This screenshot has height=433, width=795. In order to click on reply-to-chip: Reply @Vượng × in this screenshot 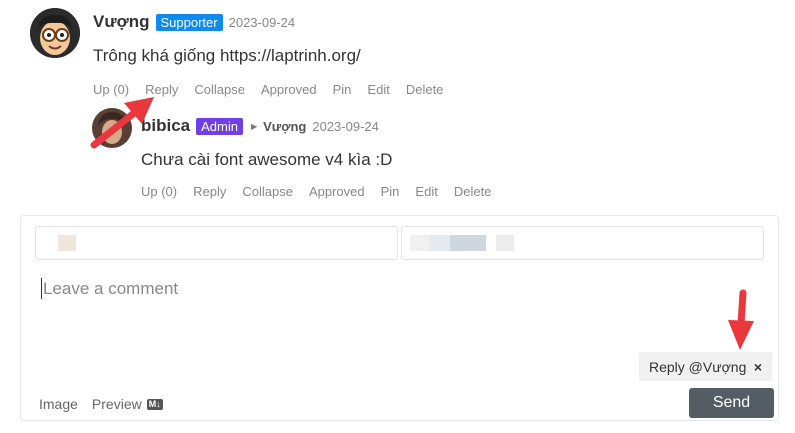, I will do `click(705, 366)`.